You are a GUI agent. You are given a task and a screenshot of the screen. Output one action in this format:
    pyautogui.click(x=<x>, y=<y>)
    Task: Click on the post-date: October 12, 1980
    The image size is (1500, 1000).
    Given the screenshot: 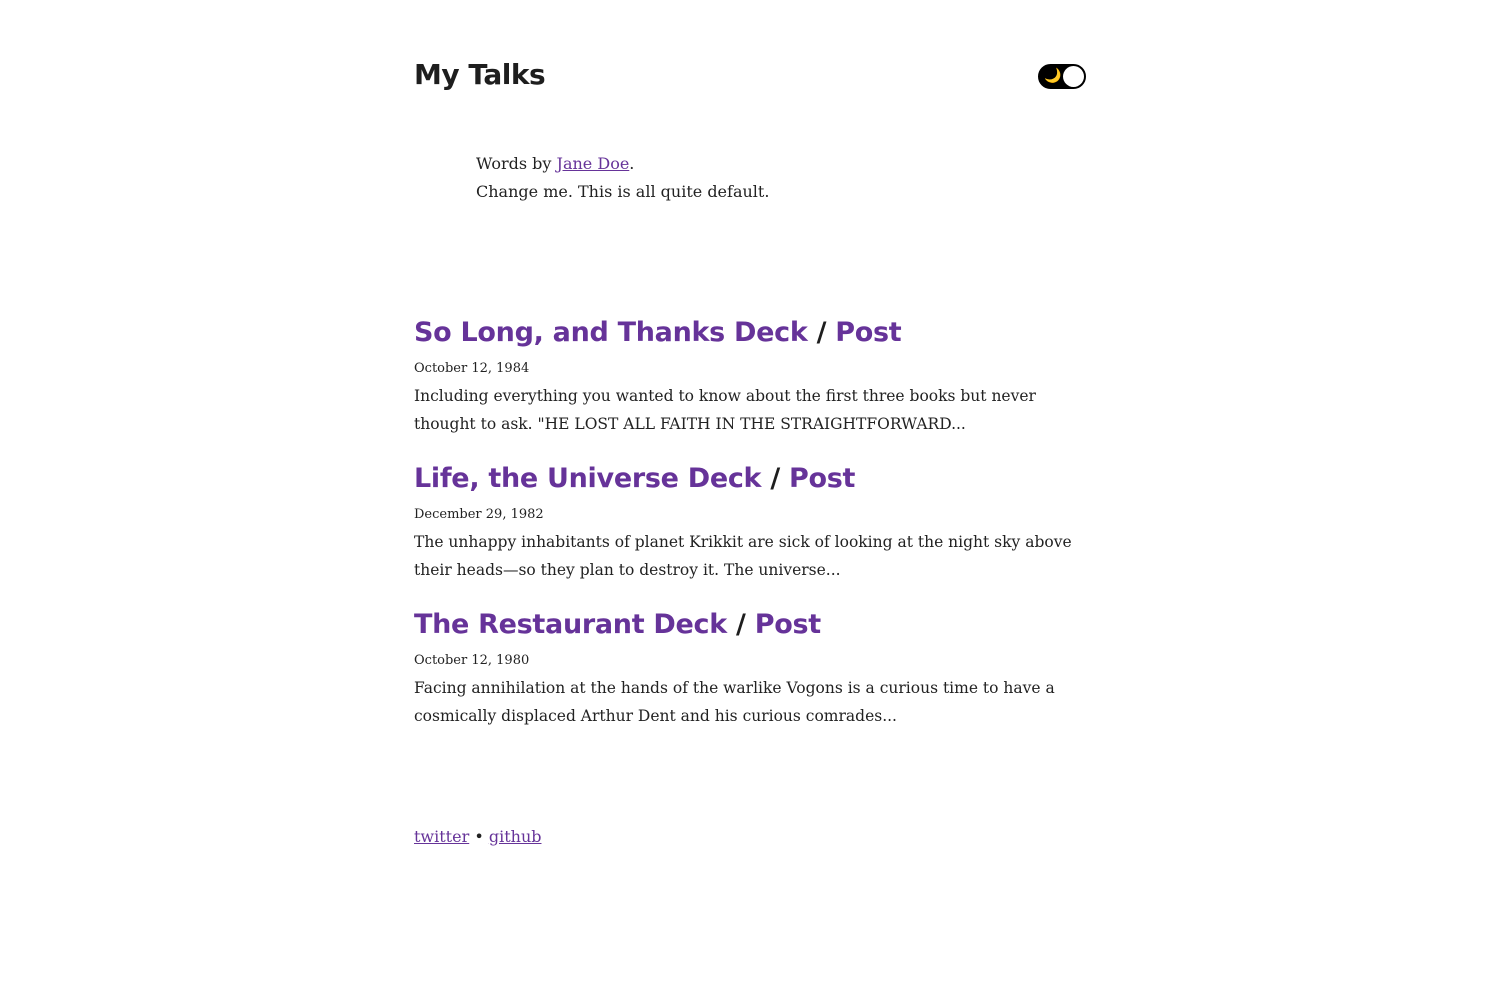 What is the action you would take?
    pyautogui.click(x=472, y=660)
    